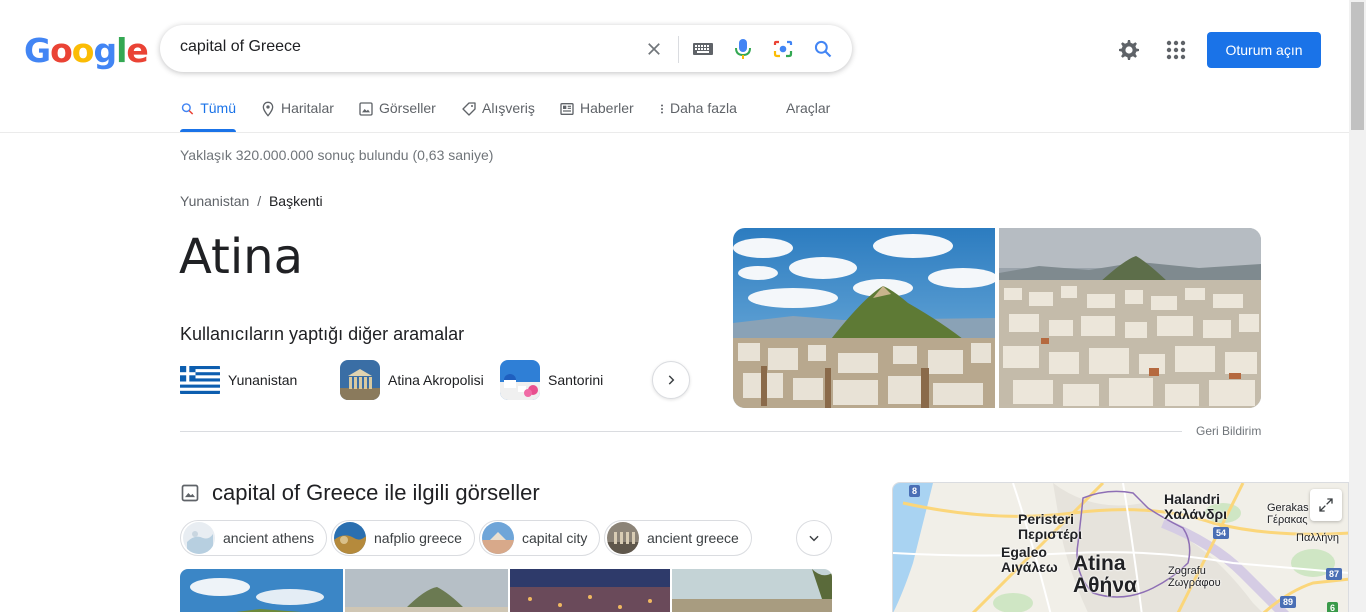 This screenshot has width=1366, height=612. Describe the element at coordinates (703, 49) in the screenshot. I see `keyboard-icon` at that location.